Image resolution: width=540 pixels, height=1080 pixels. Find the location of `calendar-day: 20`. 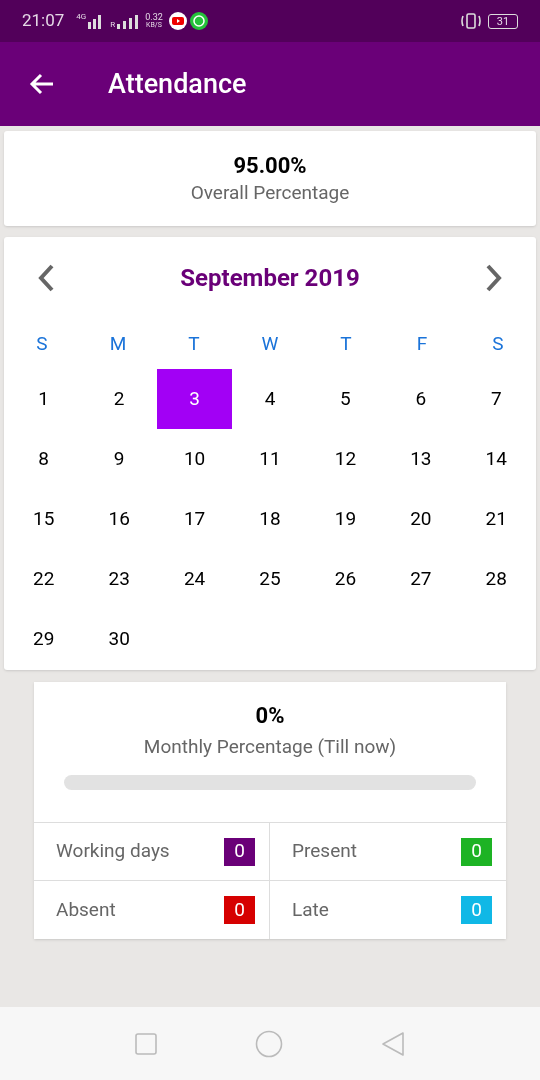

calendar-day: 20 is located at coordinates (421, 519).